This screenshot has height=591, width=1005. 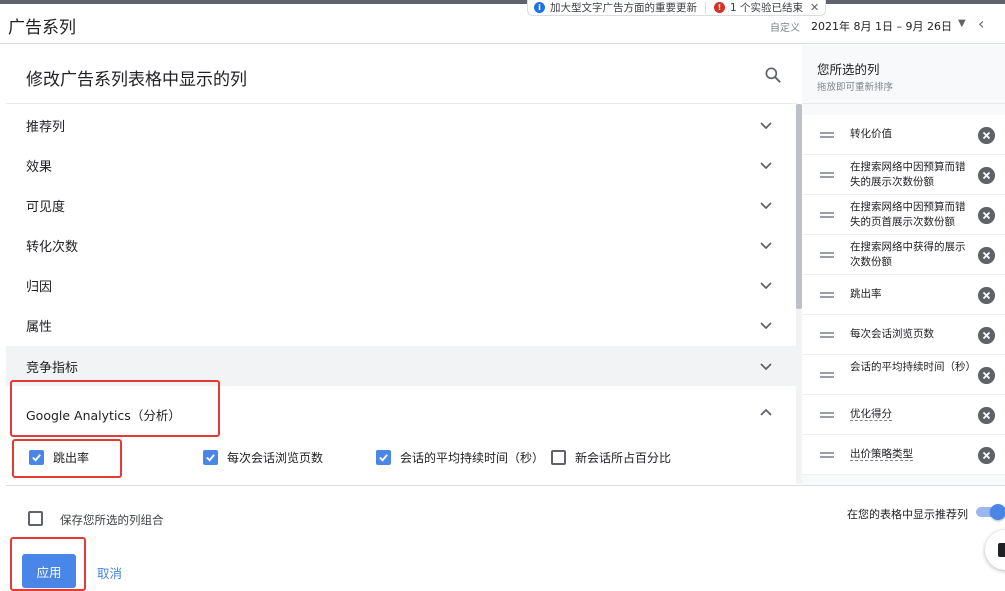 What do you see at coordinates (42, 28) in the screenshot?
I see `page-title: 广告系列` at bounding box center [42, 28].